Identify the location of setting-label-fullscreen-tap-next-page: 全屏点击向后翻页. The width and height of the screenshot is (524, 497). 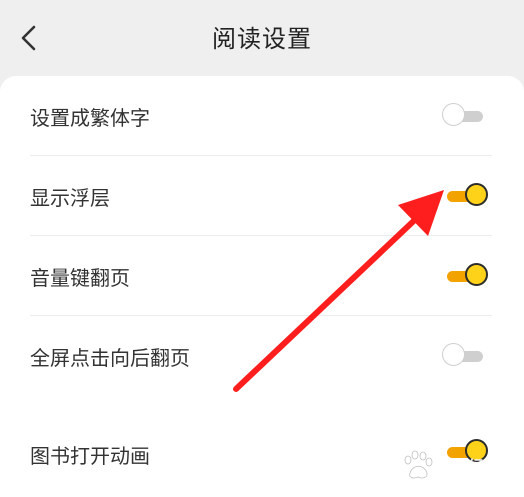
(110, 358).